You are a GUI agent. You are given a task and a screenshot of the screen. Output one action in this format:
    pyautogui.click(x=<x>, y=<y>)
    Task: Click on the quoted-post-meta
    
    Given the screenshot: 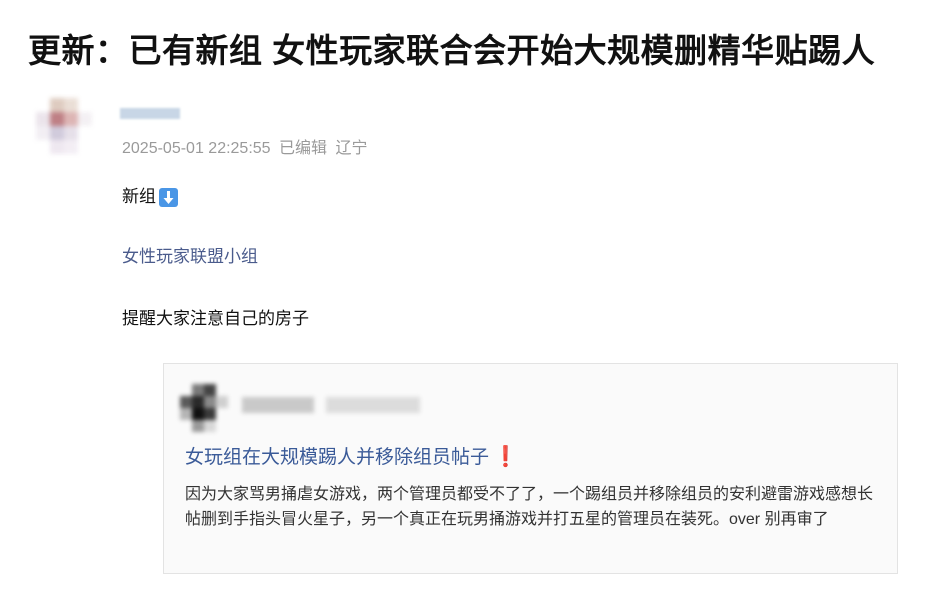 What is the action you would take?
    pyautogui.click(x=373, y=405)
    